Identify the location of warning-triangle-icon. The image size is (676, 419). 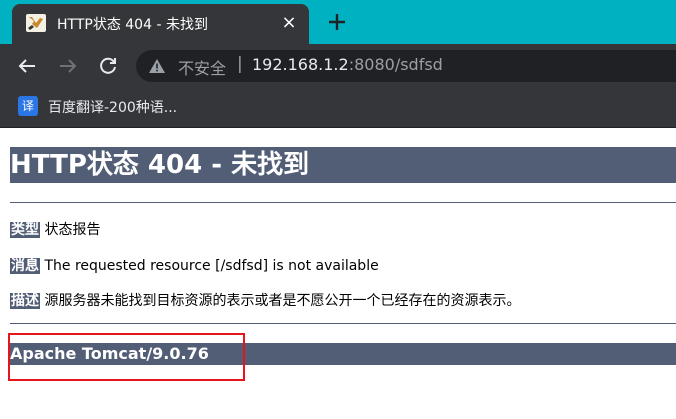
(157, 66).